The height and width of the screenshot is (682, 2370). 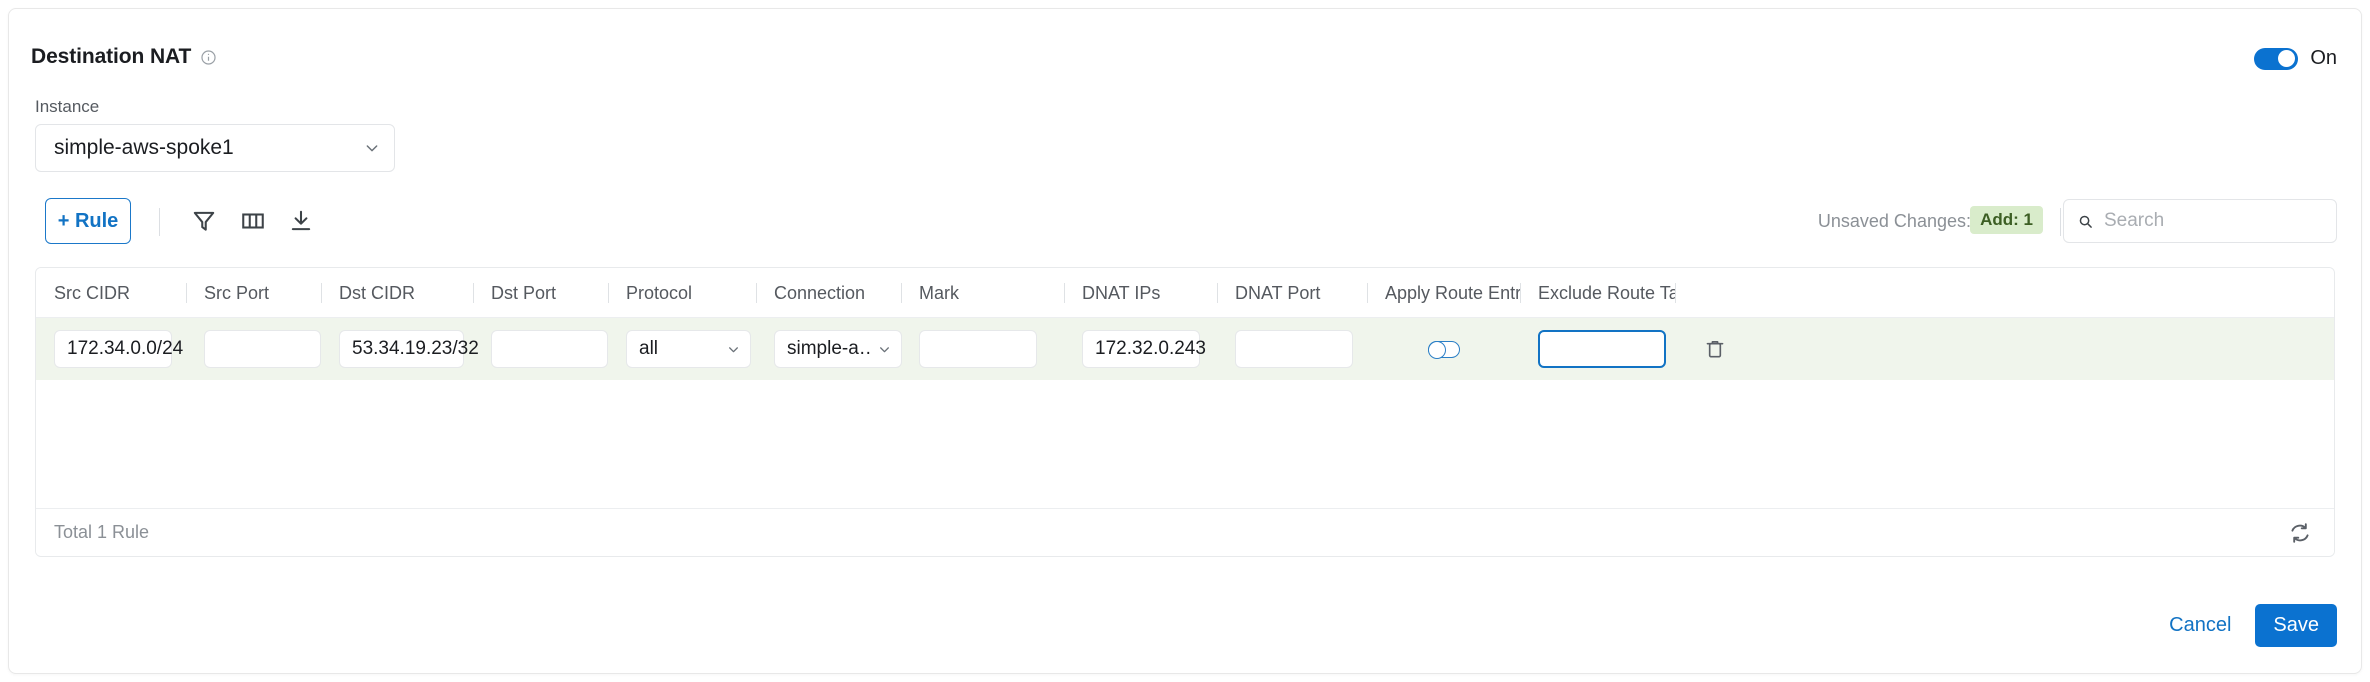 What do you see at coordinates (978, 349) in the screenshot?
I see `mark-input` at bounding box center [978, 349].